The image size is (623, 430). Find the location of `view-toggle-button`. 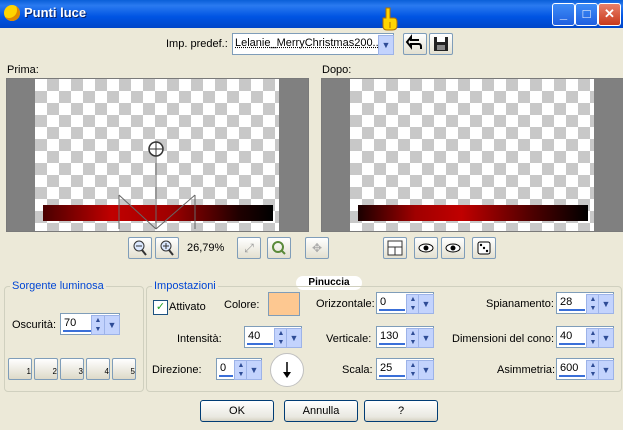

view-toggle-button is located at coordinates (395, 248).